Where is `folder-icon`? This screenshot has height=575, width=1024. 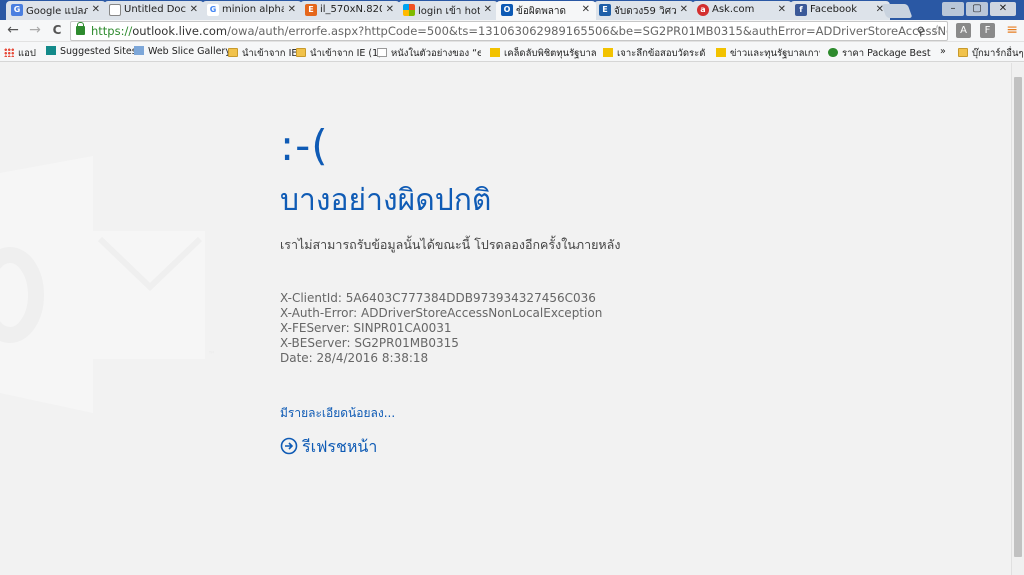
folder-icon is located at coordinates (233, 52).